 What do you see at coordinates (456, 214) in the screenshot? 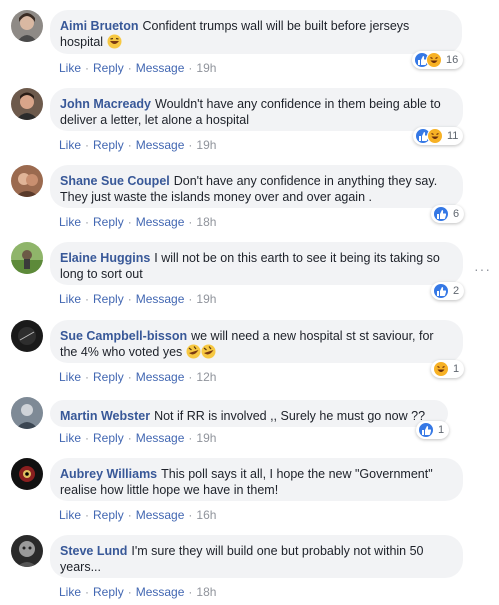
I see `reaction-count: 6` at bounding box center [456, 214].